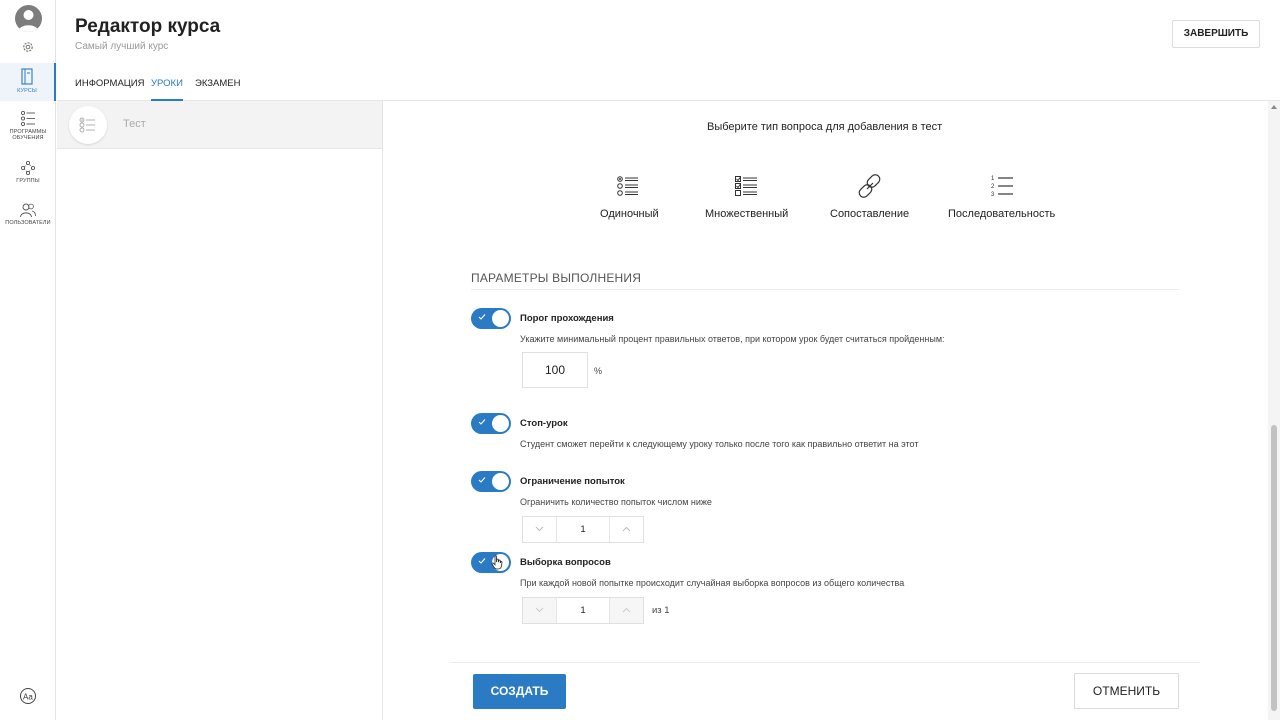 The image size is (1280, 720). What do you see at coordinates (167, 86) in the screenshot?
I see `tab-lessons: УРОКИ` at bounding box center [167, 86].